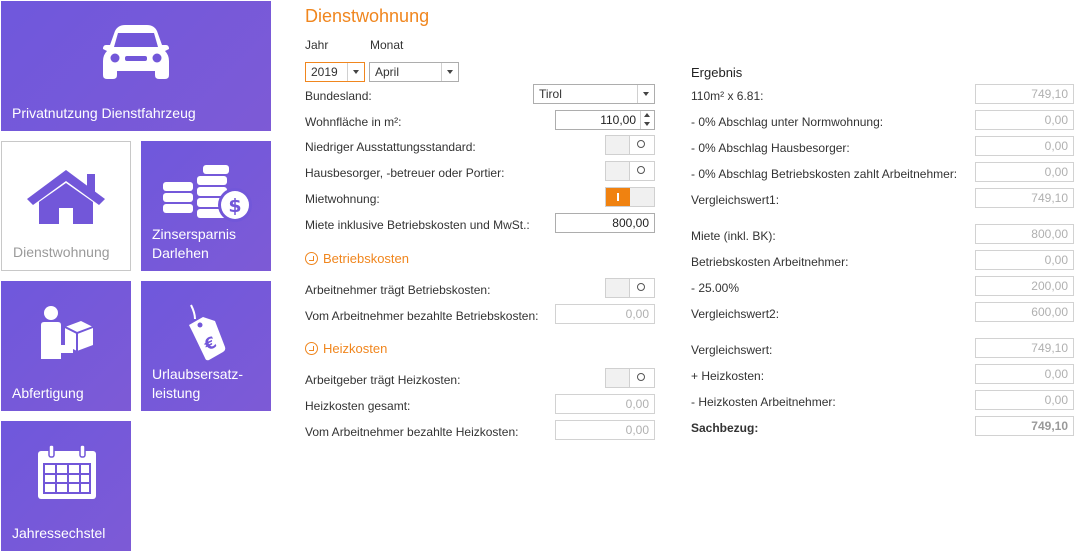 Image resolution: width=1077 pixels, height=552 pixels. What do you see at coordinates (1024, 426) in the screenshot?
I see `sachbezug-value: 749,10` at bounding box center [1024, 426].